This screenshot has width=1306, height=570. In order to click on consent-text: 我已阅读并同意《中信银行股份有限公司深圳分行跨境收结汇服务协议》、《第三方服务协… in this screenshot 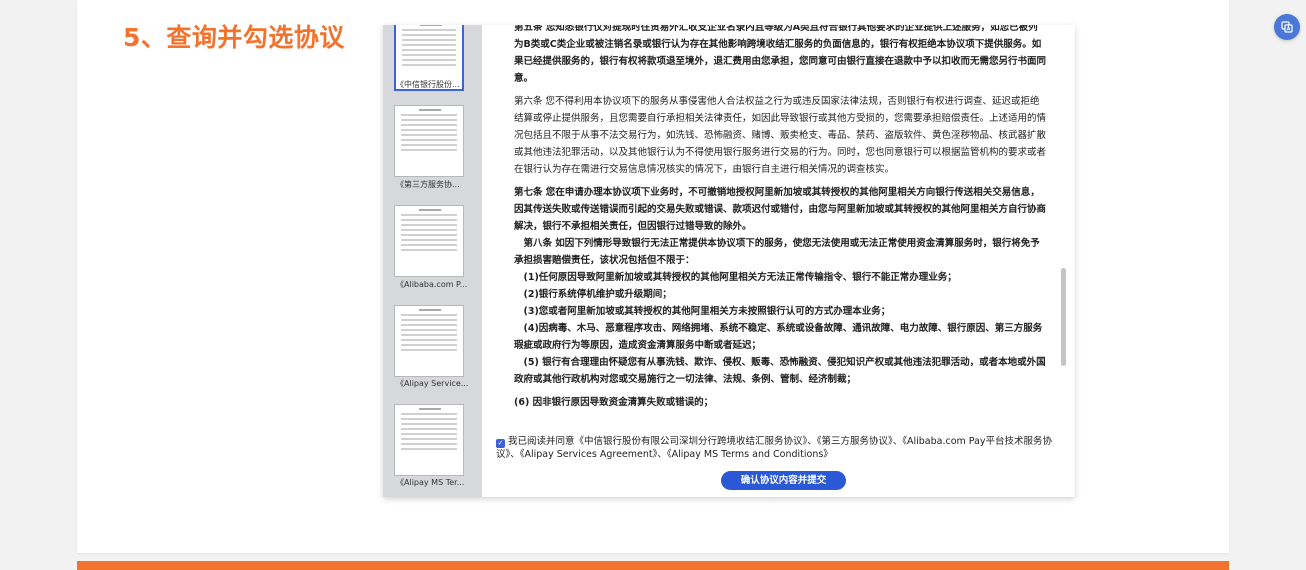, I will do `click(774, 448)`.